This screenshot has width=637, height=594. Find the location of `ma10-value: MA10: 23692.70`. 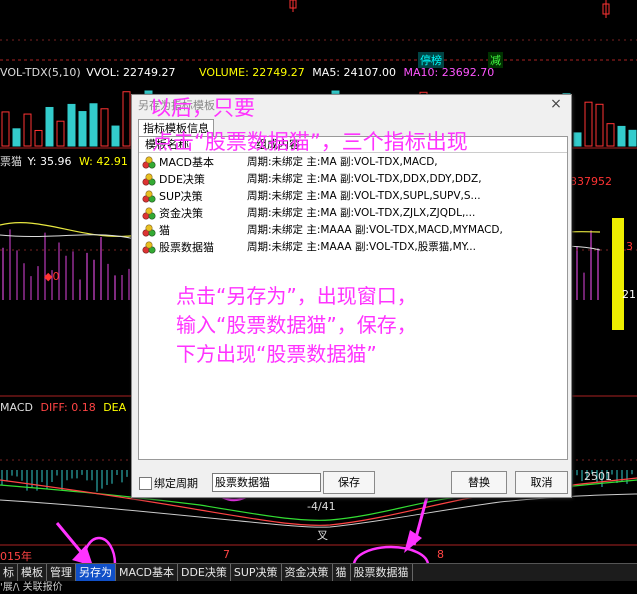

ma10-value: MA10: 23692.70 is located at coordinates (449, 72).